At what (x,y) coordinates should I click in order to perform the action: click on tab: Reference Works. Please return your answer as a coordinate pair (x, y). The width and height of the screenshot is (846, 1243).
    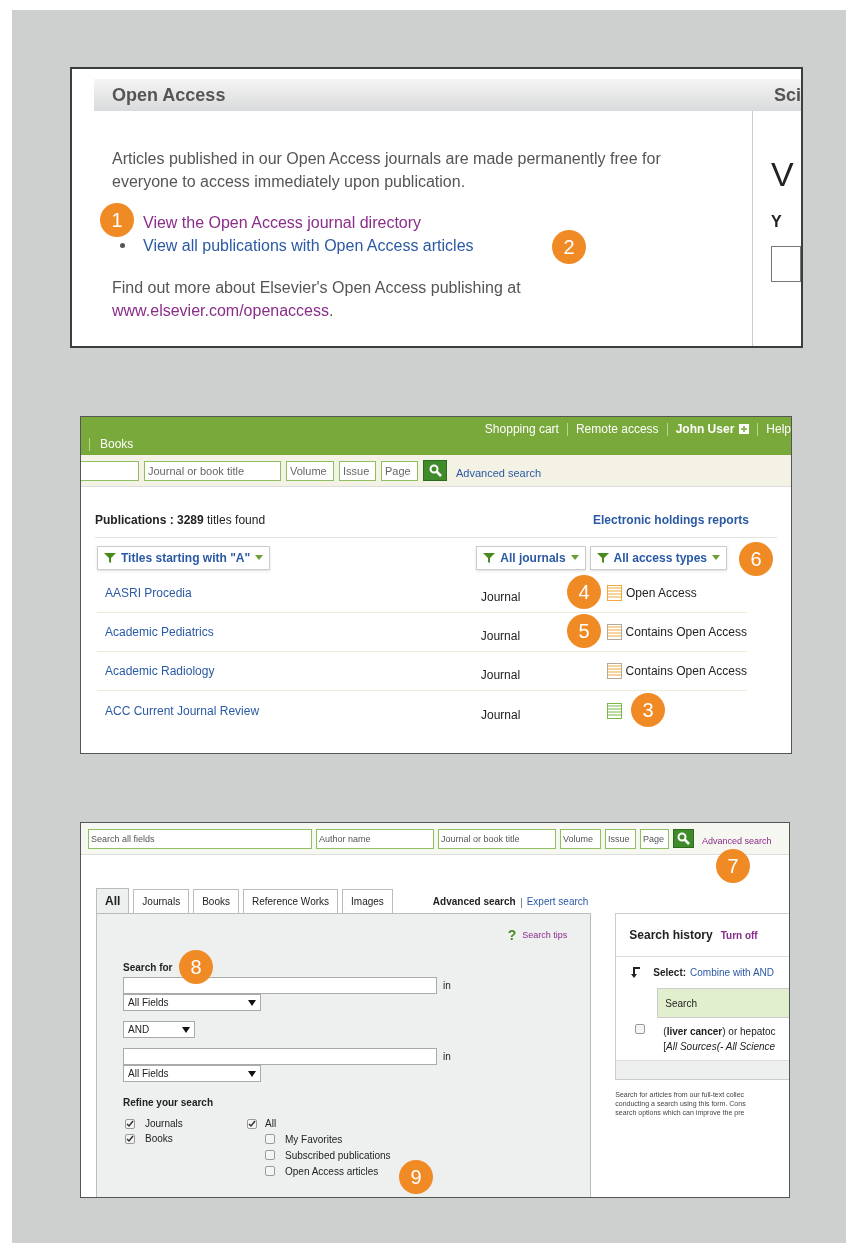
    Looking at the image, I should click on (290, 901).